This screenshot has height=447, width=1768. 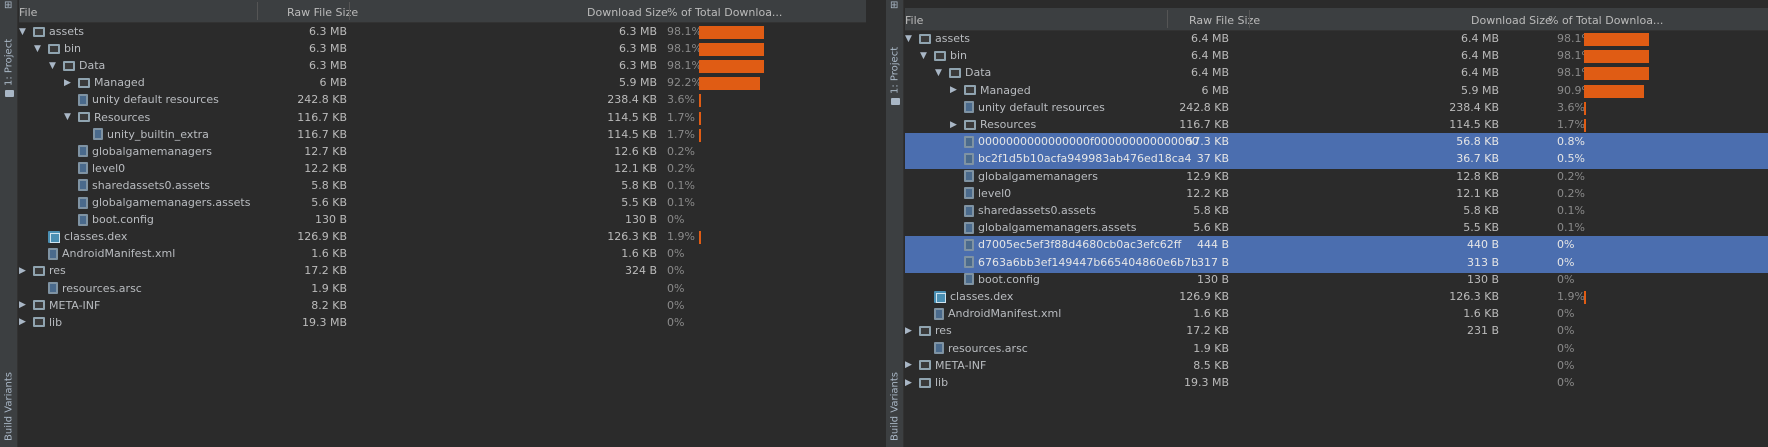 I want to click on percent-cell: 98.1%, so click(x=684, y=31).